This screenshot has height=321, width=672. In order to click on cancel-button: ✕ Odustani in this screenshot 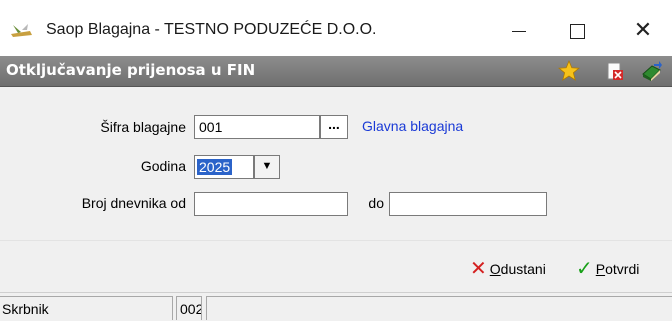, I will do `click(508, 270)`.